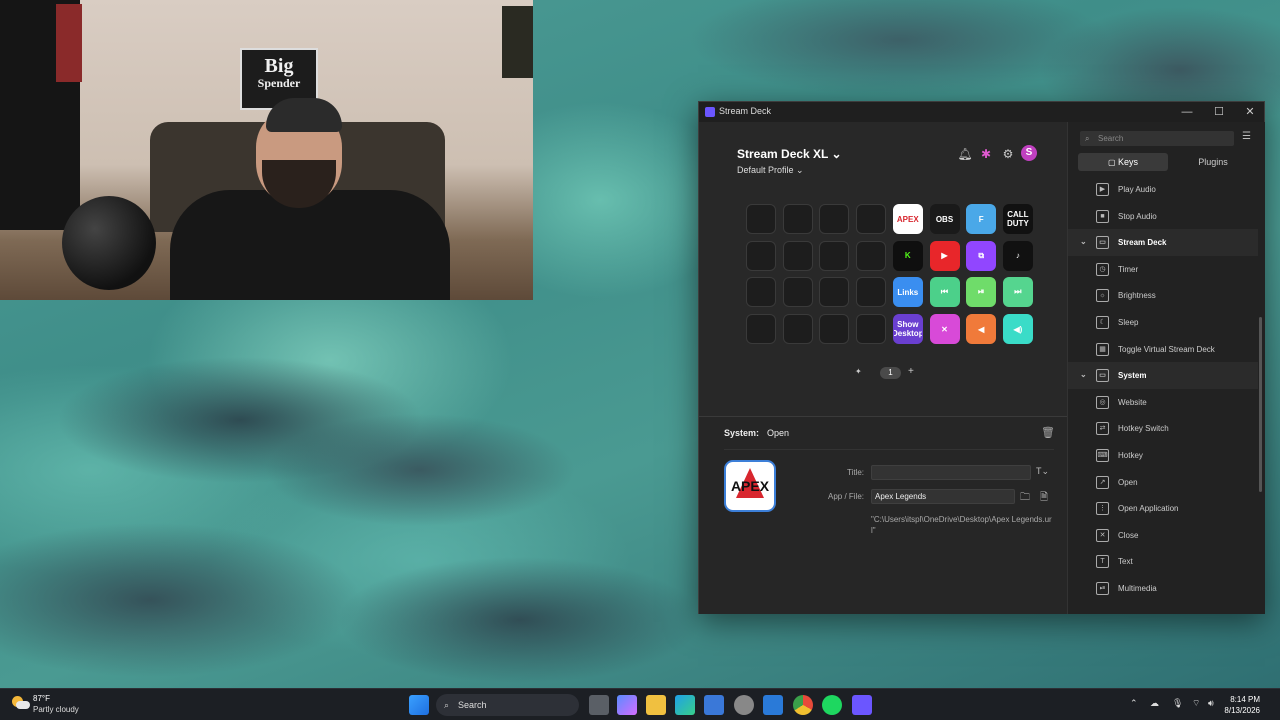 The width and height of the screenshot is (1280, 720). Describe the element at coordinates (56, 709) in the screenshot. I see `weather-condition: Partly cloudy` at that location.